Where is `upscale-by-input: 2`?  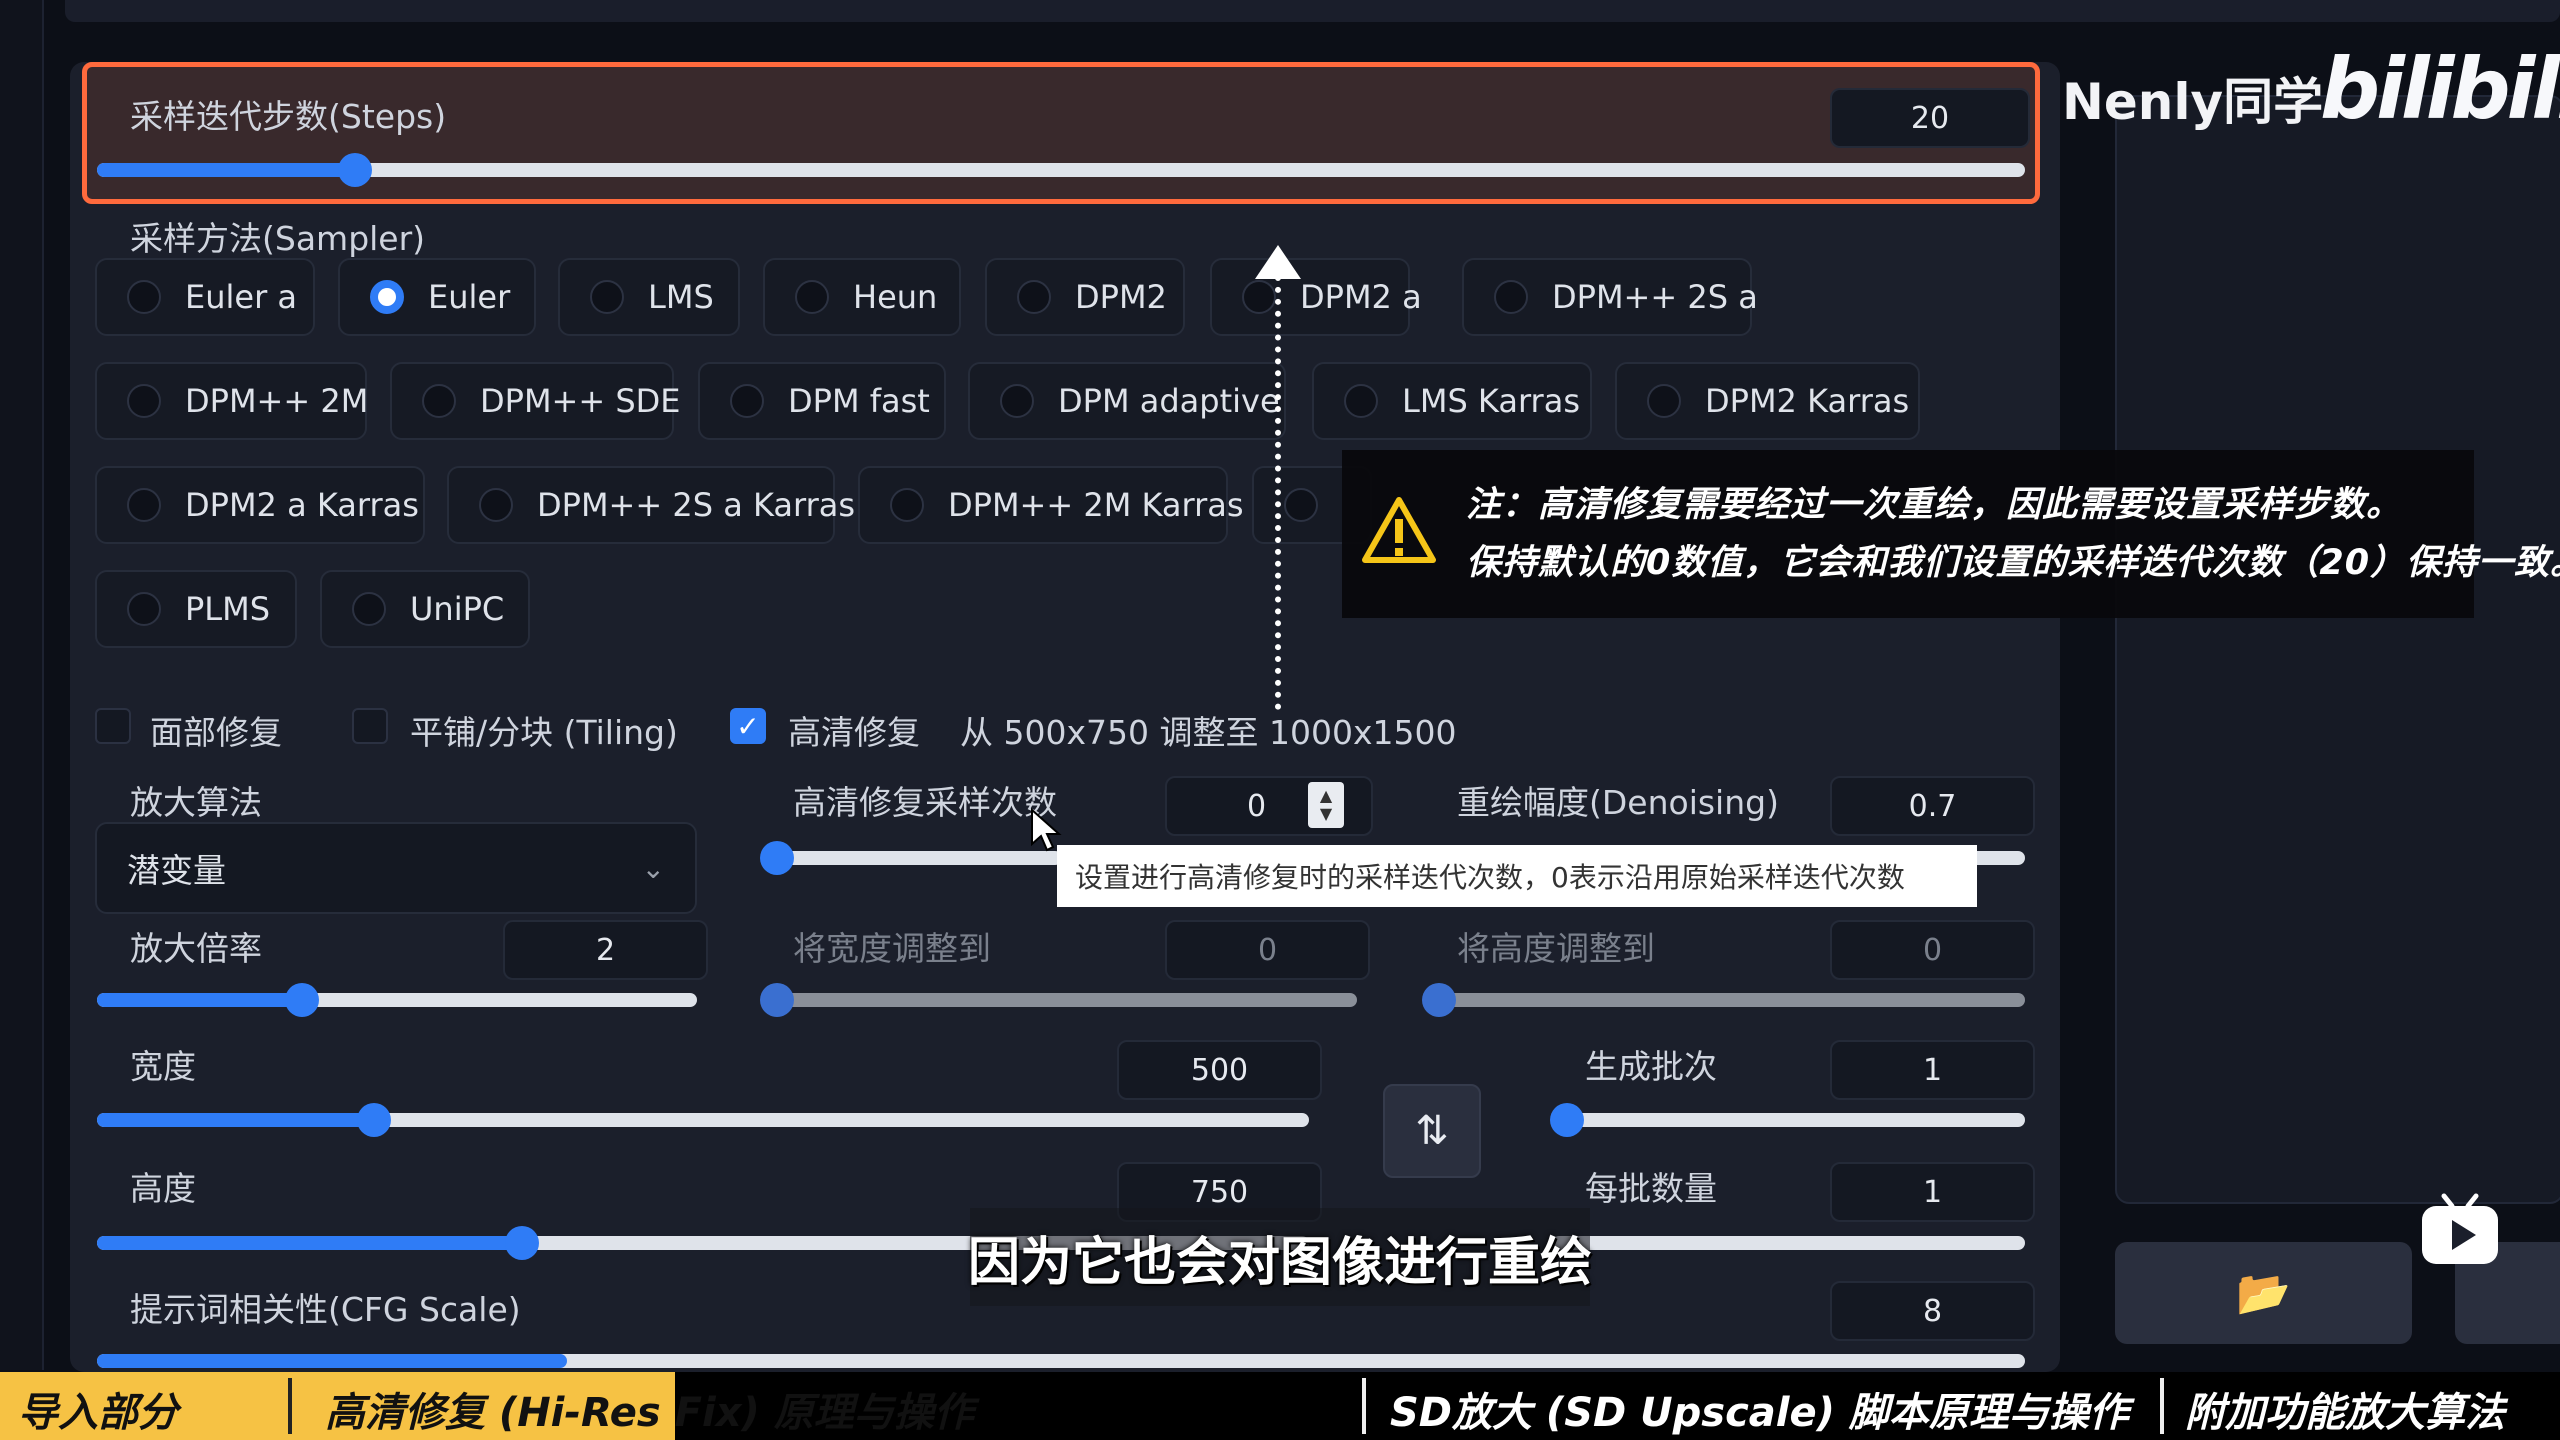 upscale-by-input: 2 is located at coordinates (605, 950).